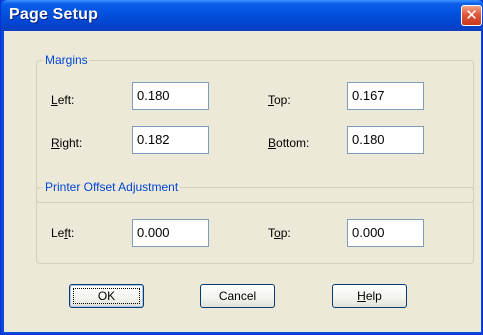  I want to click on close-icon: ✕, so click(471, 15).